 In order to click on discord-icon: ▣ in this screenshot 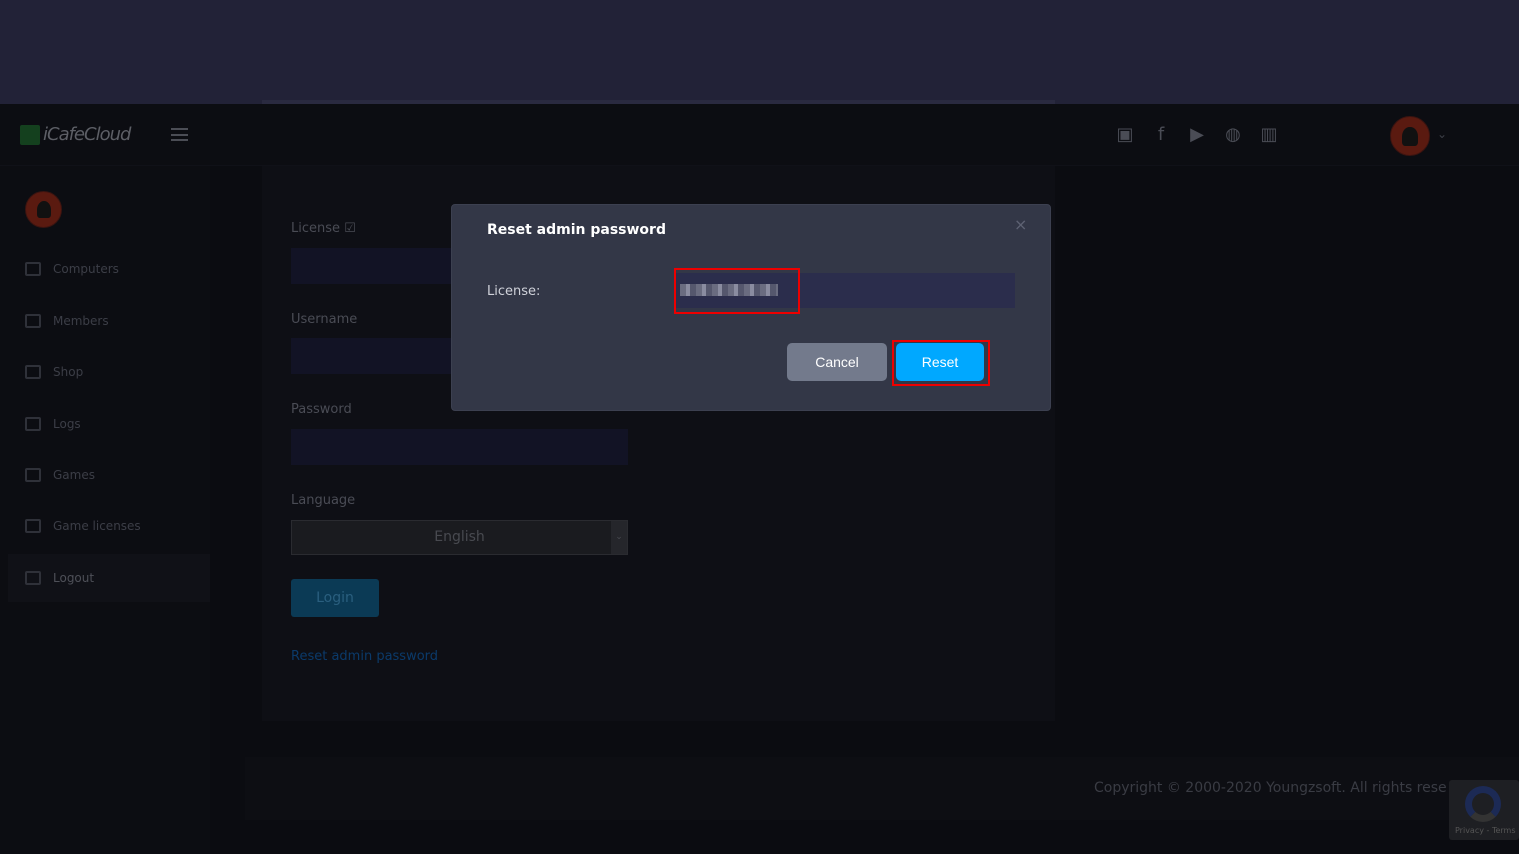, I will do `click(1125, 135)`.